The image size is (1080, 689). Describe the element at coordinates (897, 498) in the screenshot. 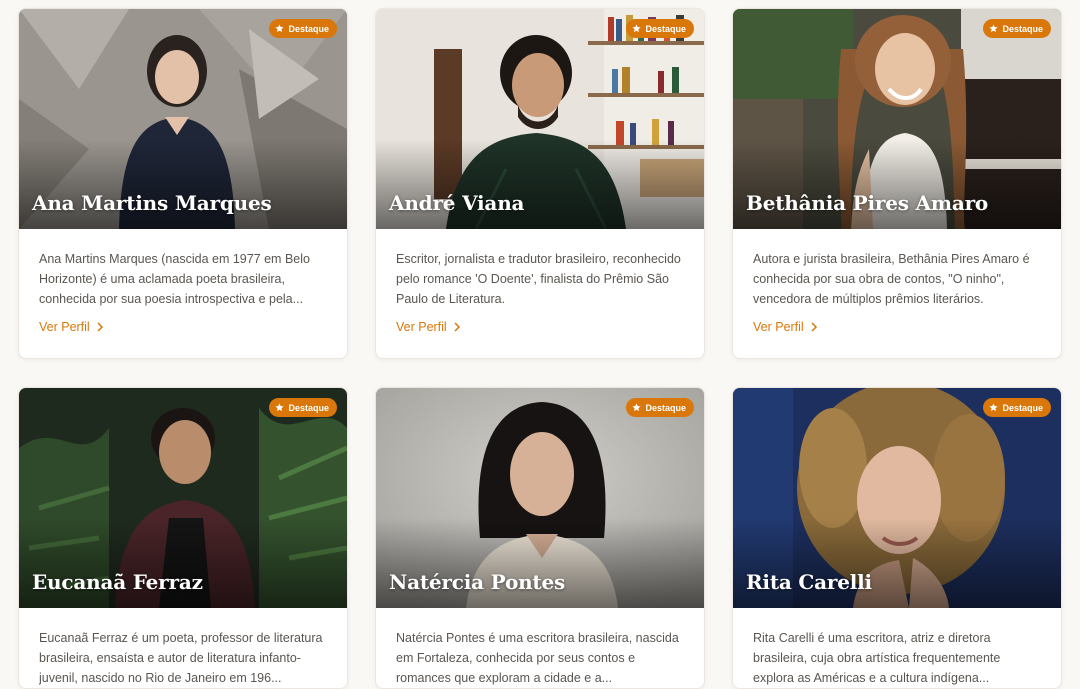

I see `author-photo: Destaque Rita Carelli` at that location.